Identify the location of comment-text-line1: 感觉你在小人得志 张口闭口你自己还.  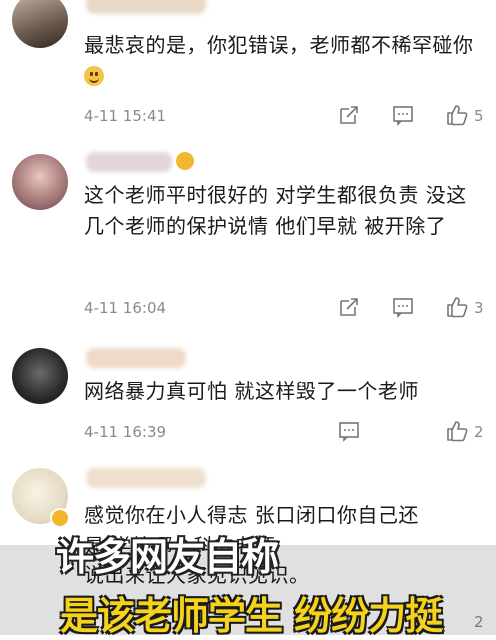
(251, 515).